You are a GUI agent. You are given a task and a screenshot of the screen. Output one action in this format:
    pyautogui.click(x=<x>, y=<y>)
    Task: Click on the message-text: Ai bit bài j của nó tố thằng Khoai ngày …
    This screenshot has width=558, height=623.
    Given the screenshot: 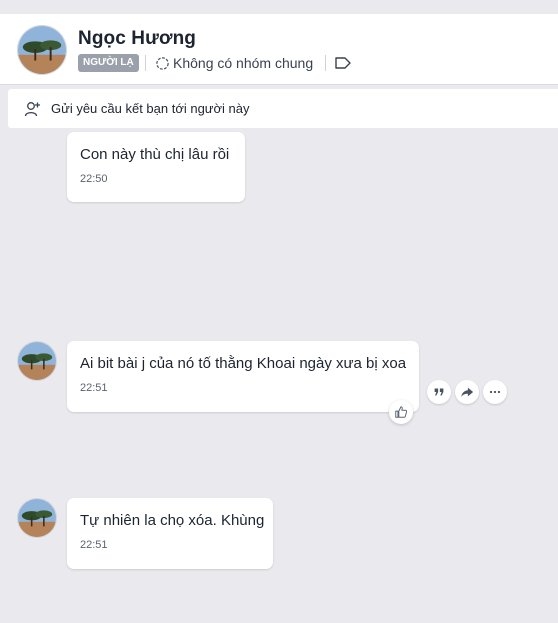 What is the action you would take?
    pyautogui.click(x=243, y=363)
    